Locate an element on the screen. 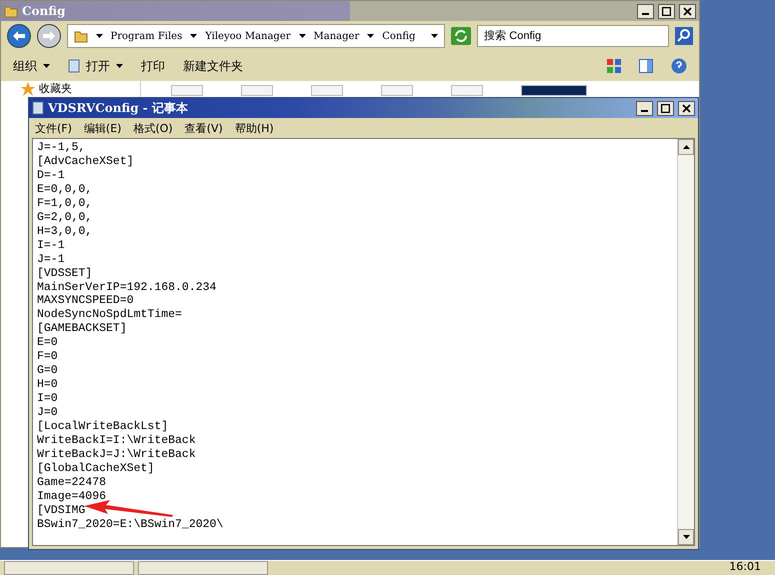 The width and height of the screenshot is (775, 575). text-line: F=0 is located at coordinates (47, 357).